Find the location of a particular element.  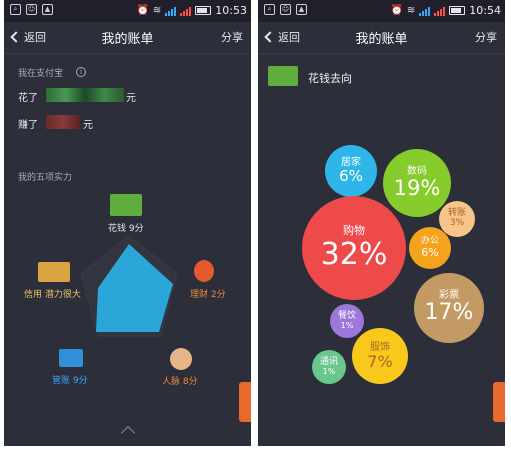

strengths-label: 我的五项实力 is located at coordinates (45, 178).